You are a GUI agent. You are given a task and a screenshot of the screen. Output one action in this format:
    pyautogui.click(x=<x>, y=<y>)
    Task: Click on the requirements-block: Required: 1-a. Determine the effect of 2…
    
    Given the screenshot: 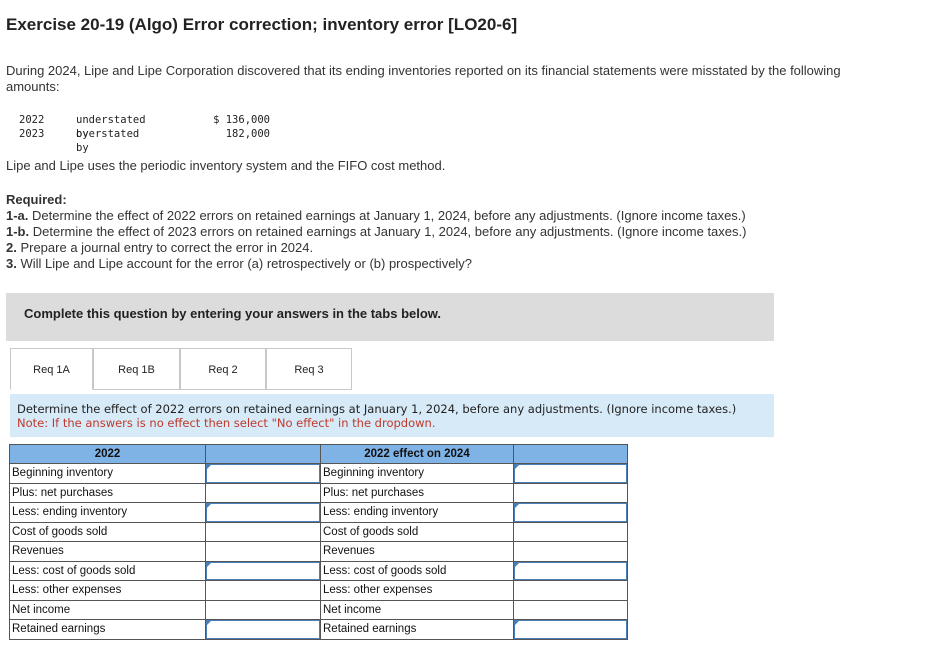 What is the action you would take?
    pyautogui.click(x=376, y=232)
    